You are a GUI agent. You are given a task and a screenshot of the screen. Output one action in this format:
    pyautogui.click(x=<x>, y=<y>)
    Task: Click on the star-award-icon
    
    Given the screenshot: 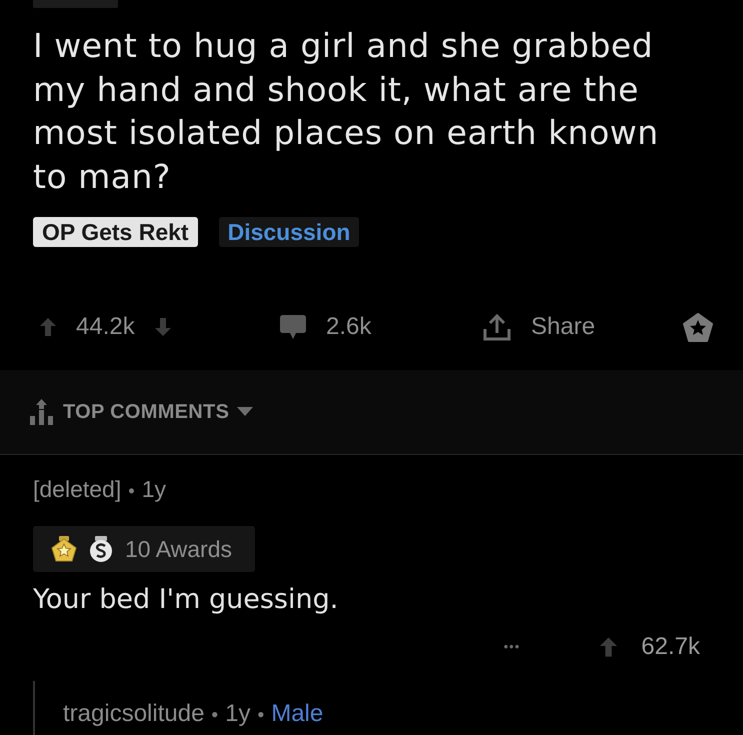 What is the action you would take?
    pyautogui.click(x=64, y=549)
    